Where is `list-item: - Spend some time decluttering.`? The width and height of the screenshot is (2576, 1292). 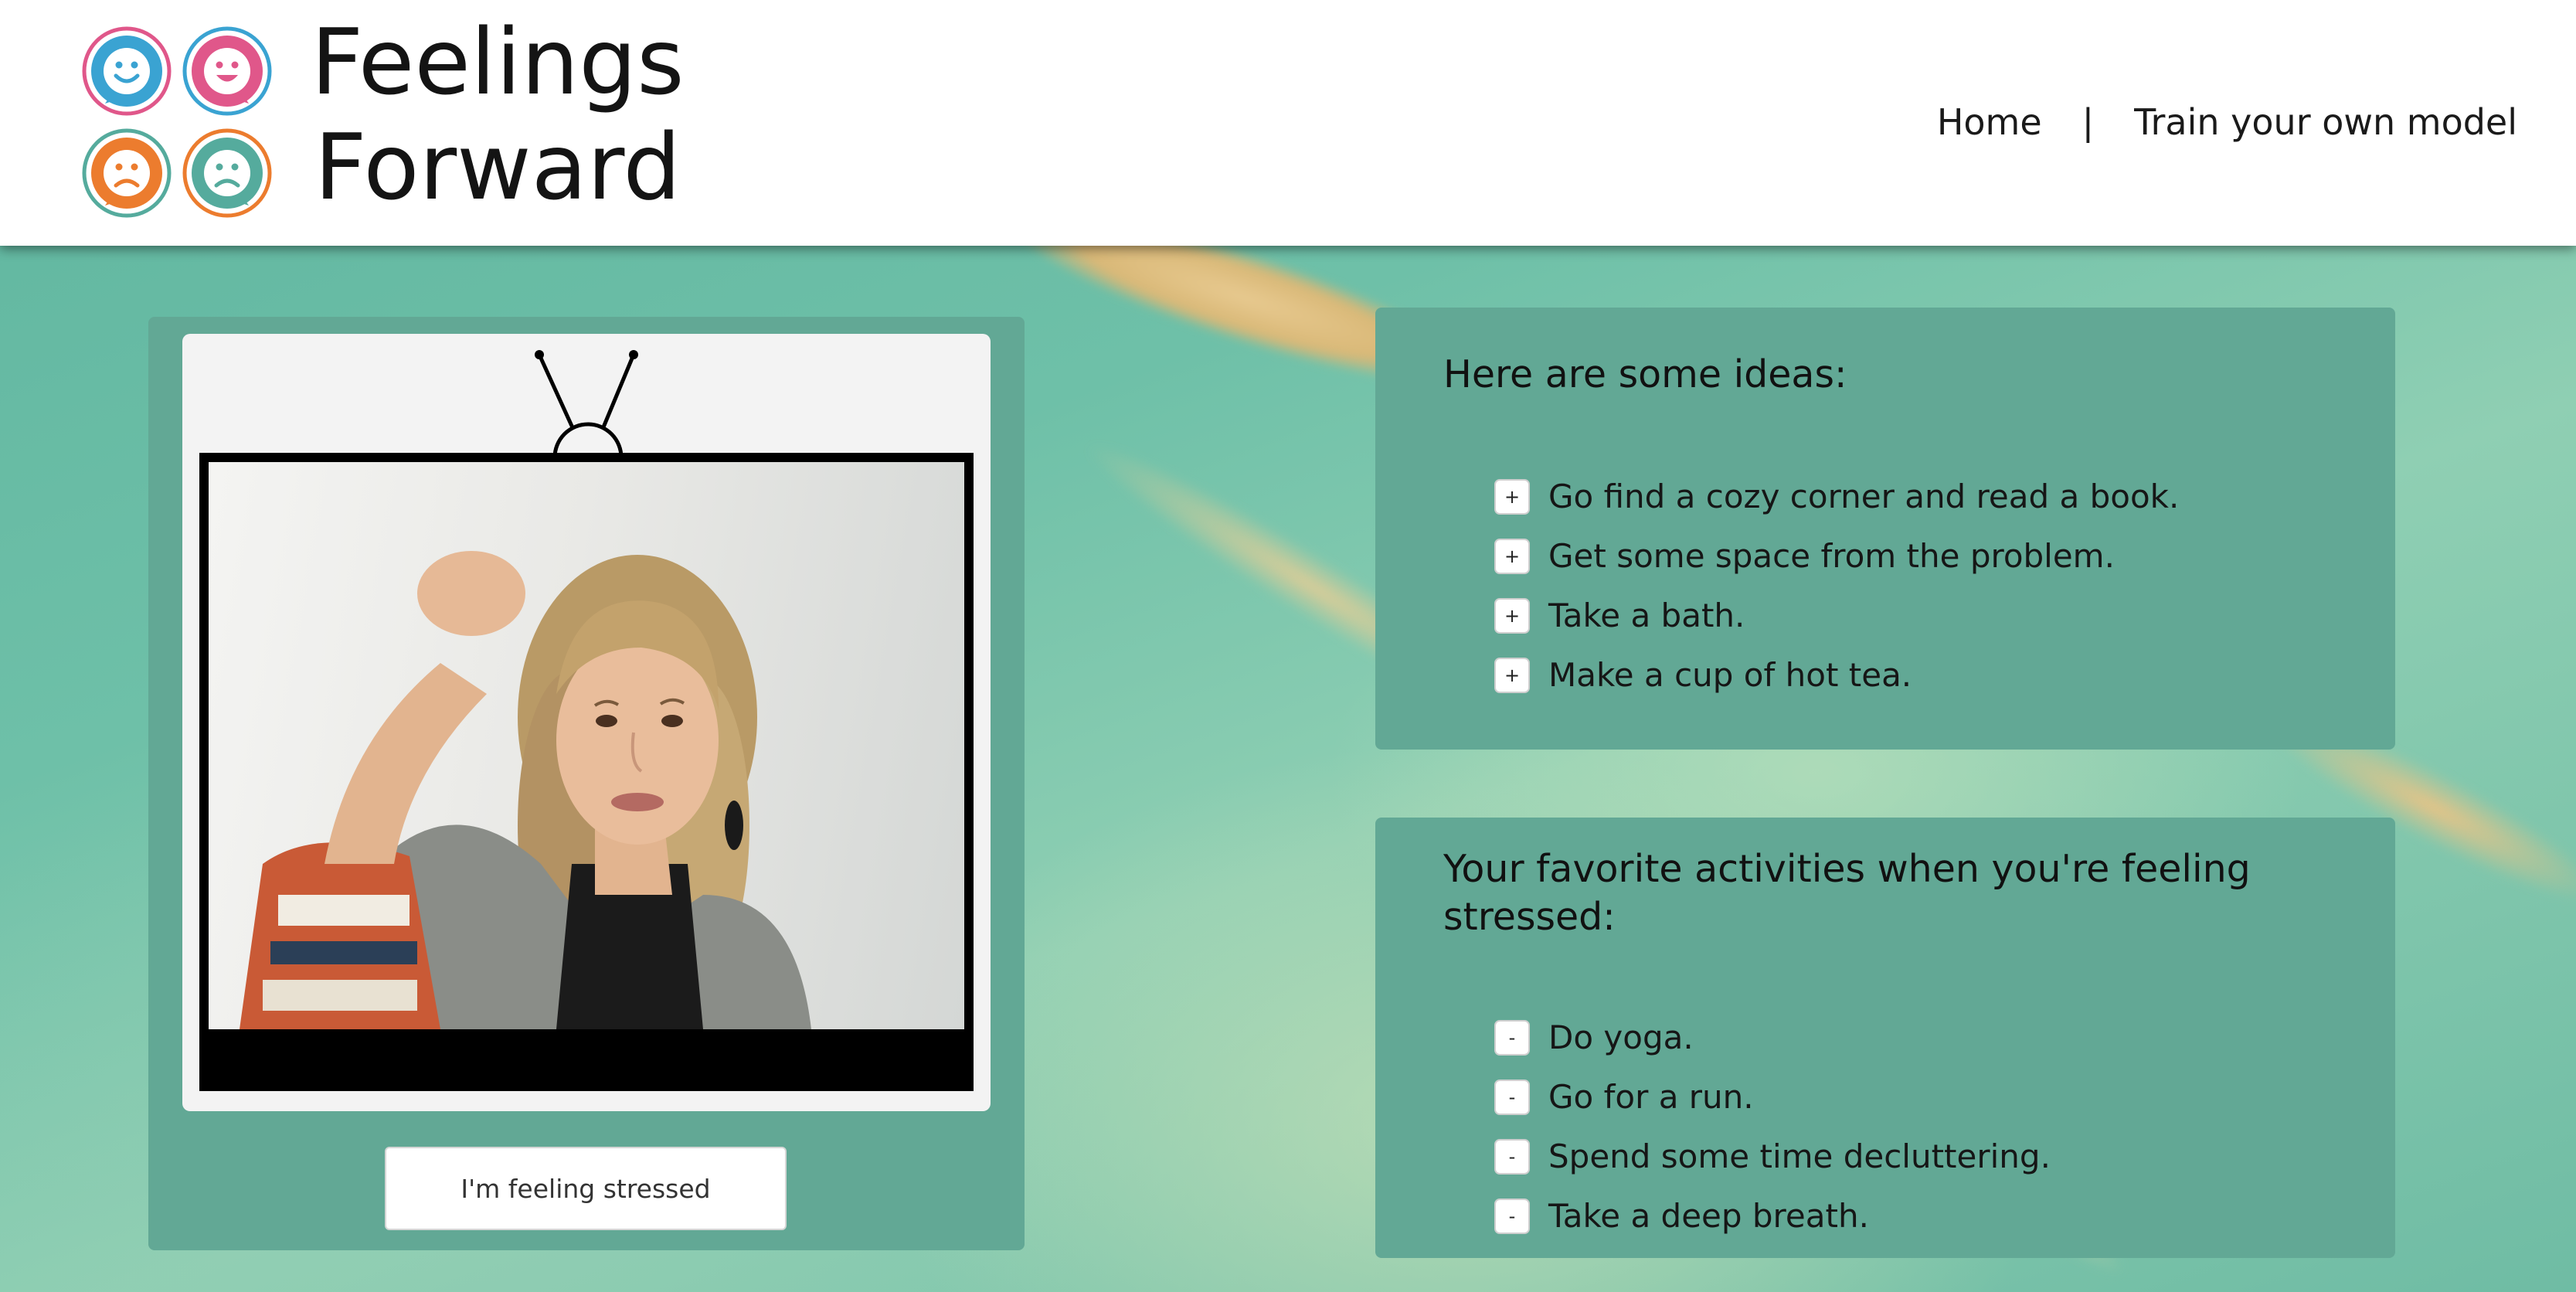 list-item: - Spend some time decluttering. is located at coordinates (1772, 1156).